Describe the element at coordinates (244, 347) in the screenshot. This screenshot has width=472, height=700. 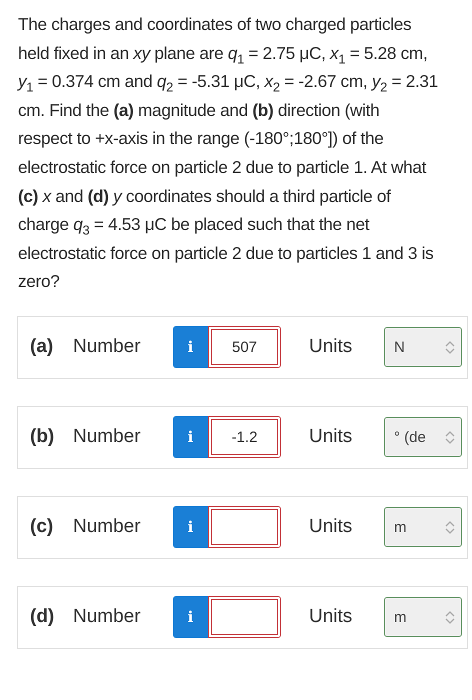
I see `number-input: 507` at that location.